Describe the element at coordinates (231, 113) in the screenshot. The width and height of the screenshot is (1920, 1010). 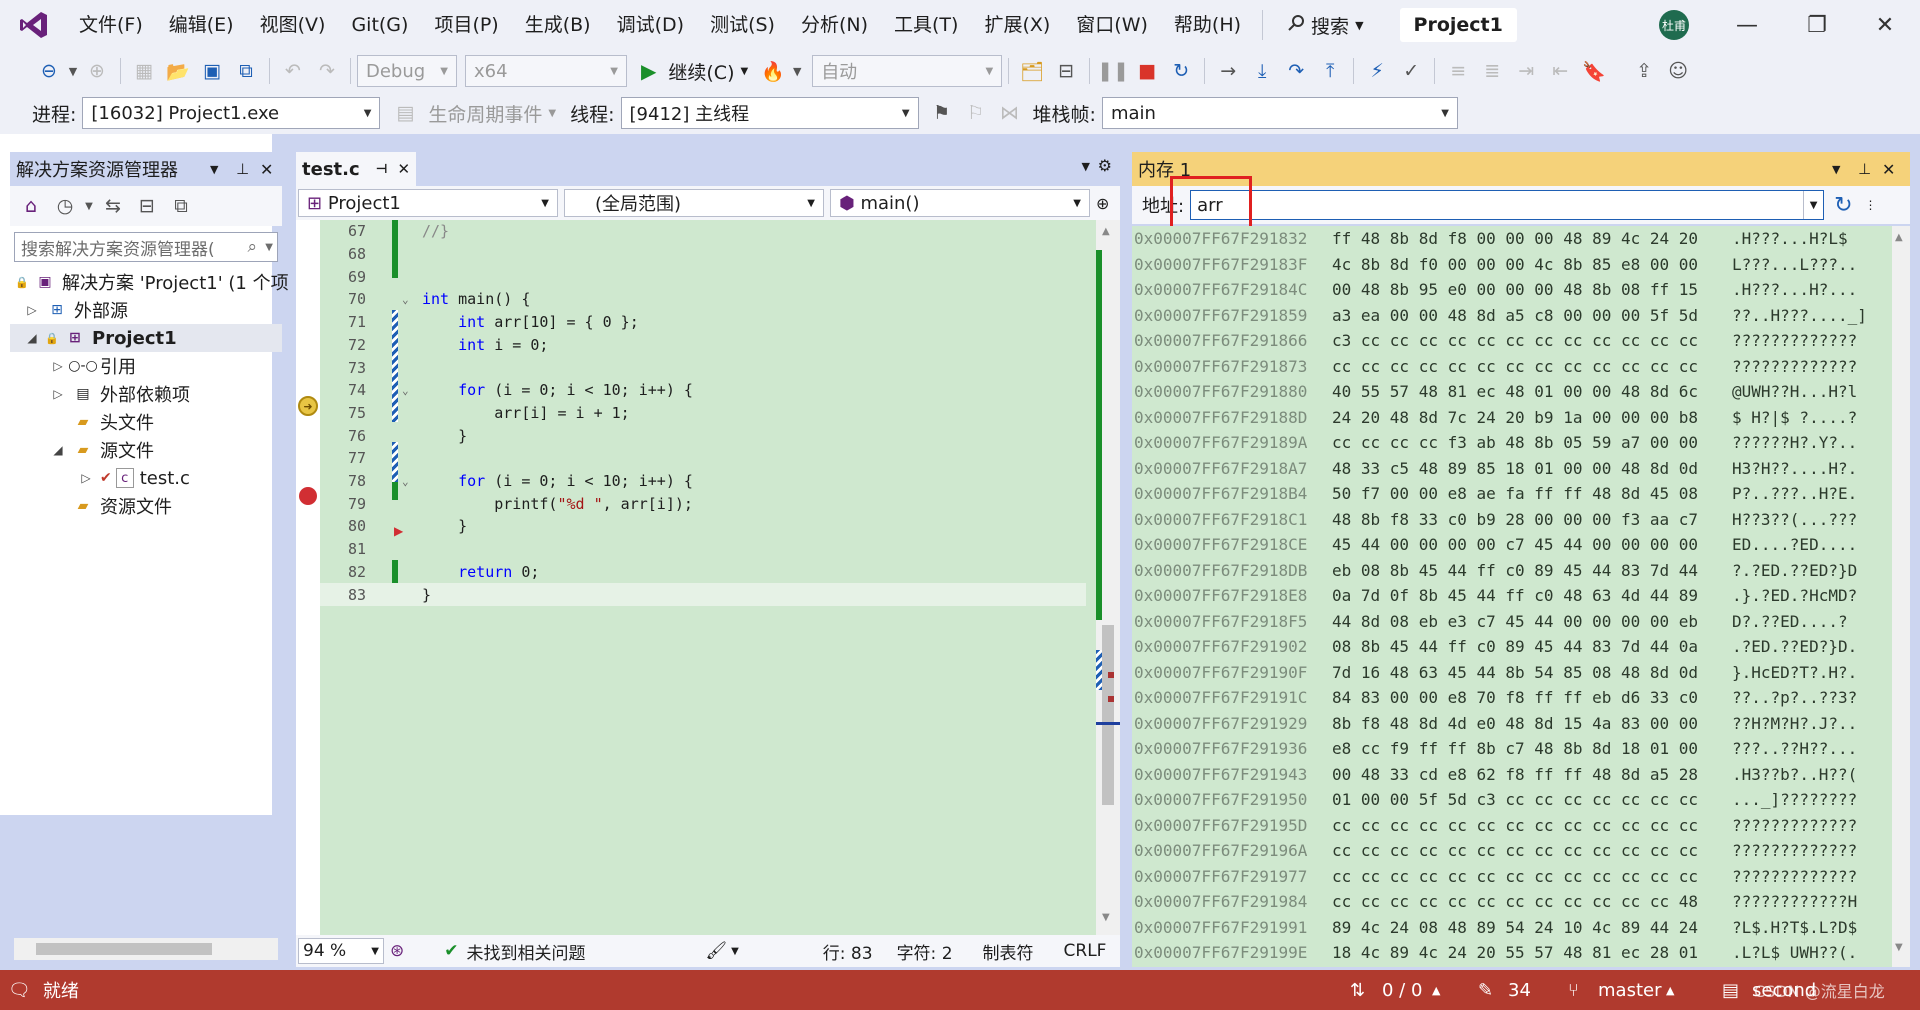
I see `process-select: [16032] Project1.exe ▼` at that location.